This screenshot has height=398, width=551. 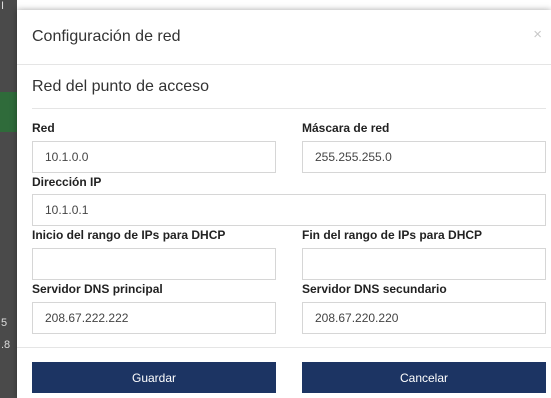 I want to click on save-button: Guardar, so click(x=154, y=377).